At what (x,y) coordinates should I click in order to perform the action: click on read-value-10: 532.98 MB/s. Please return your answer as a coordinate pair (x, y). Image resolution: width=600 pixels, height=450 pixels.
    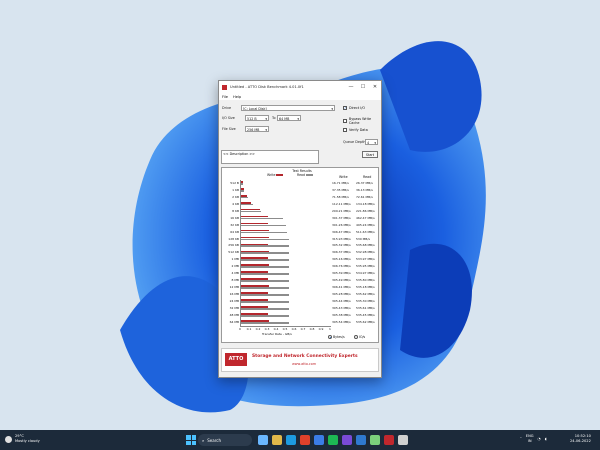
    Looking at the image, I should click on (365, 252).